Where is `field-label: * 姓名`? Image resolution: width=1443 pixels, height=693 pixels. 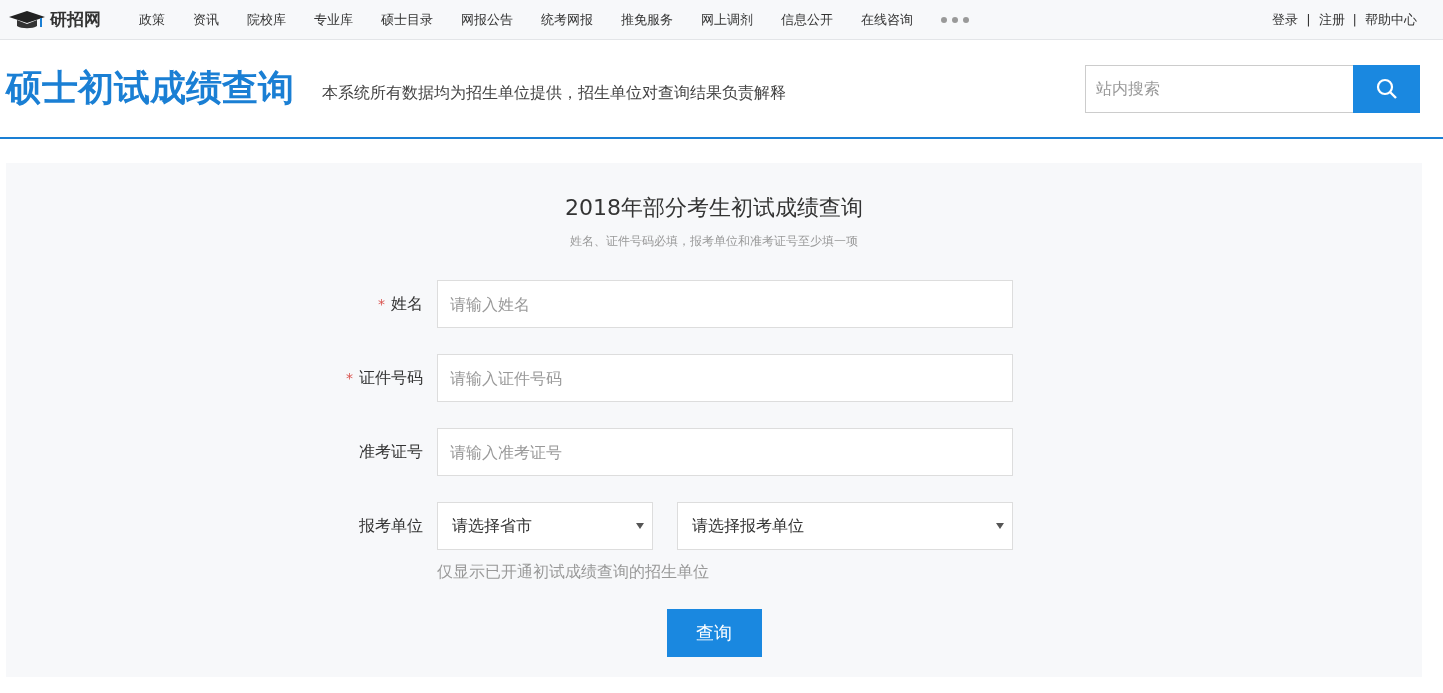 field-label: * 姓名 is located at coordinates (400, 304).